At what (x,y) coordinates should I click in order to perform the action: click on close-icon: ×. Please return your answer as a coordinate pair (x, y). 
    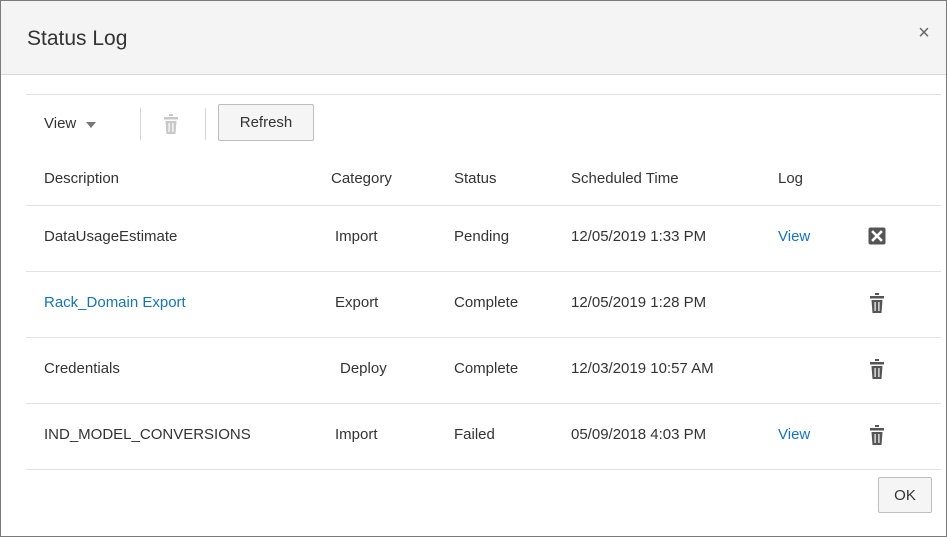
    Looking at the image, I should click on (924, 33).